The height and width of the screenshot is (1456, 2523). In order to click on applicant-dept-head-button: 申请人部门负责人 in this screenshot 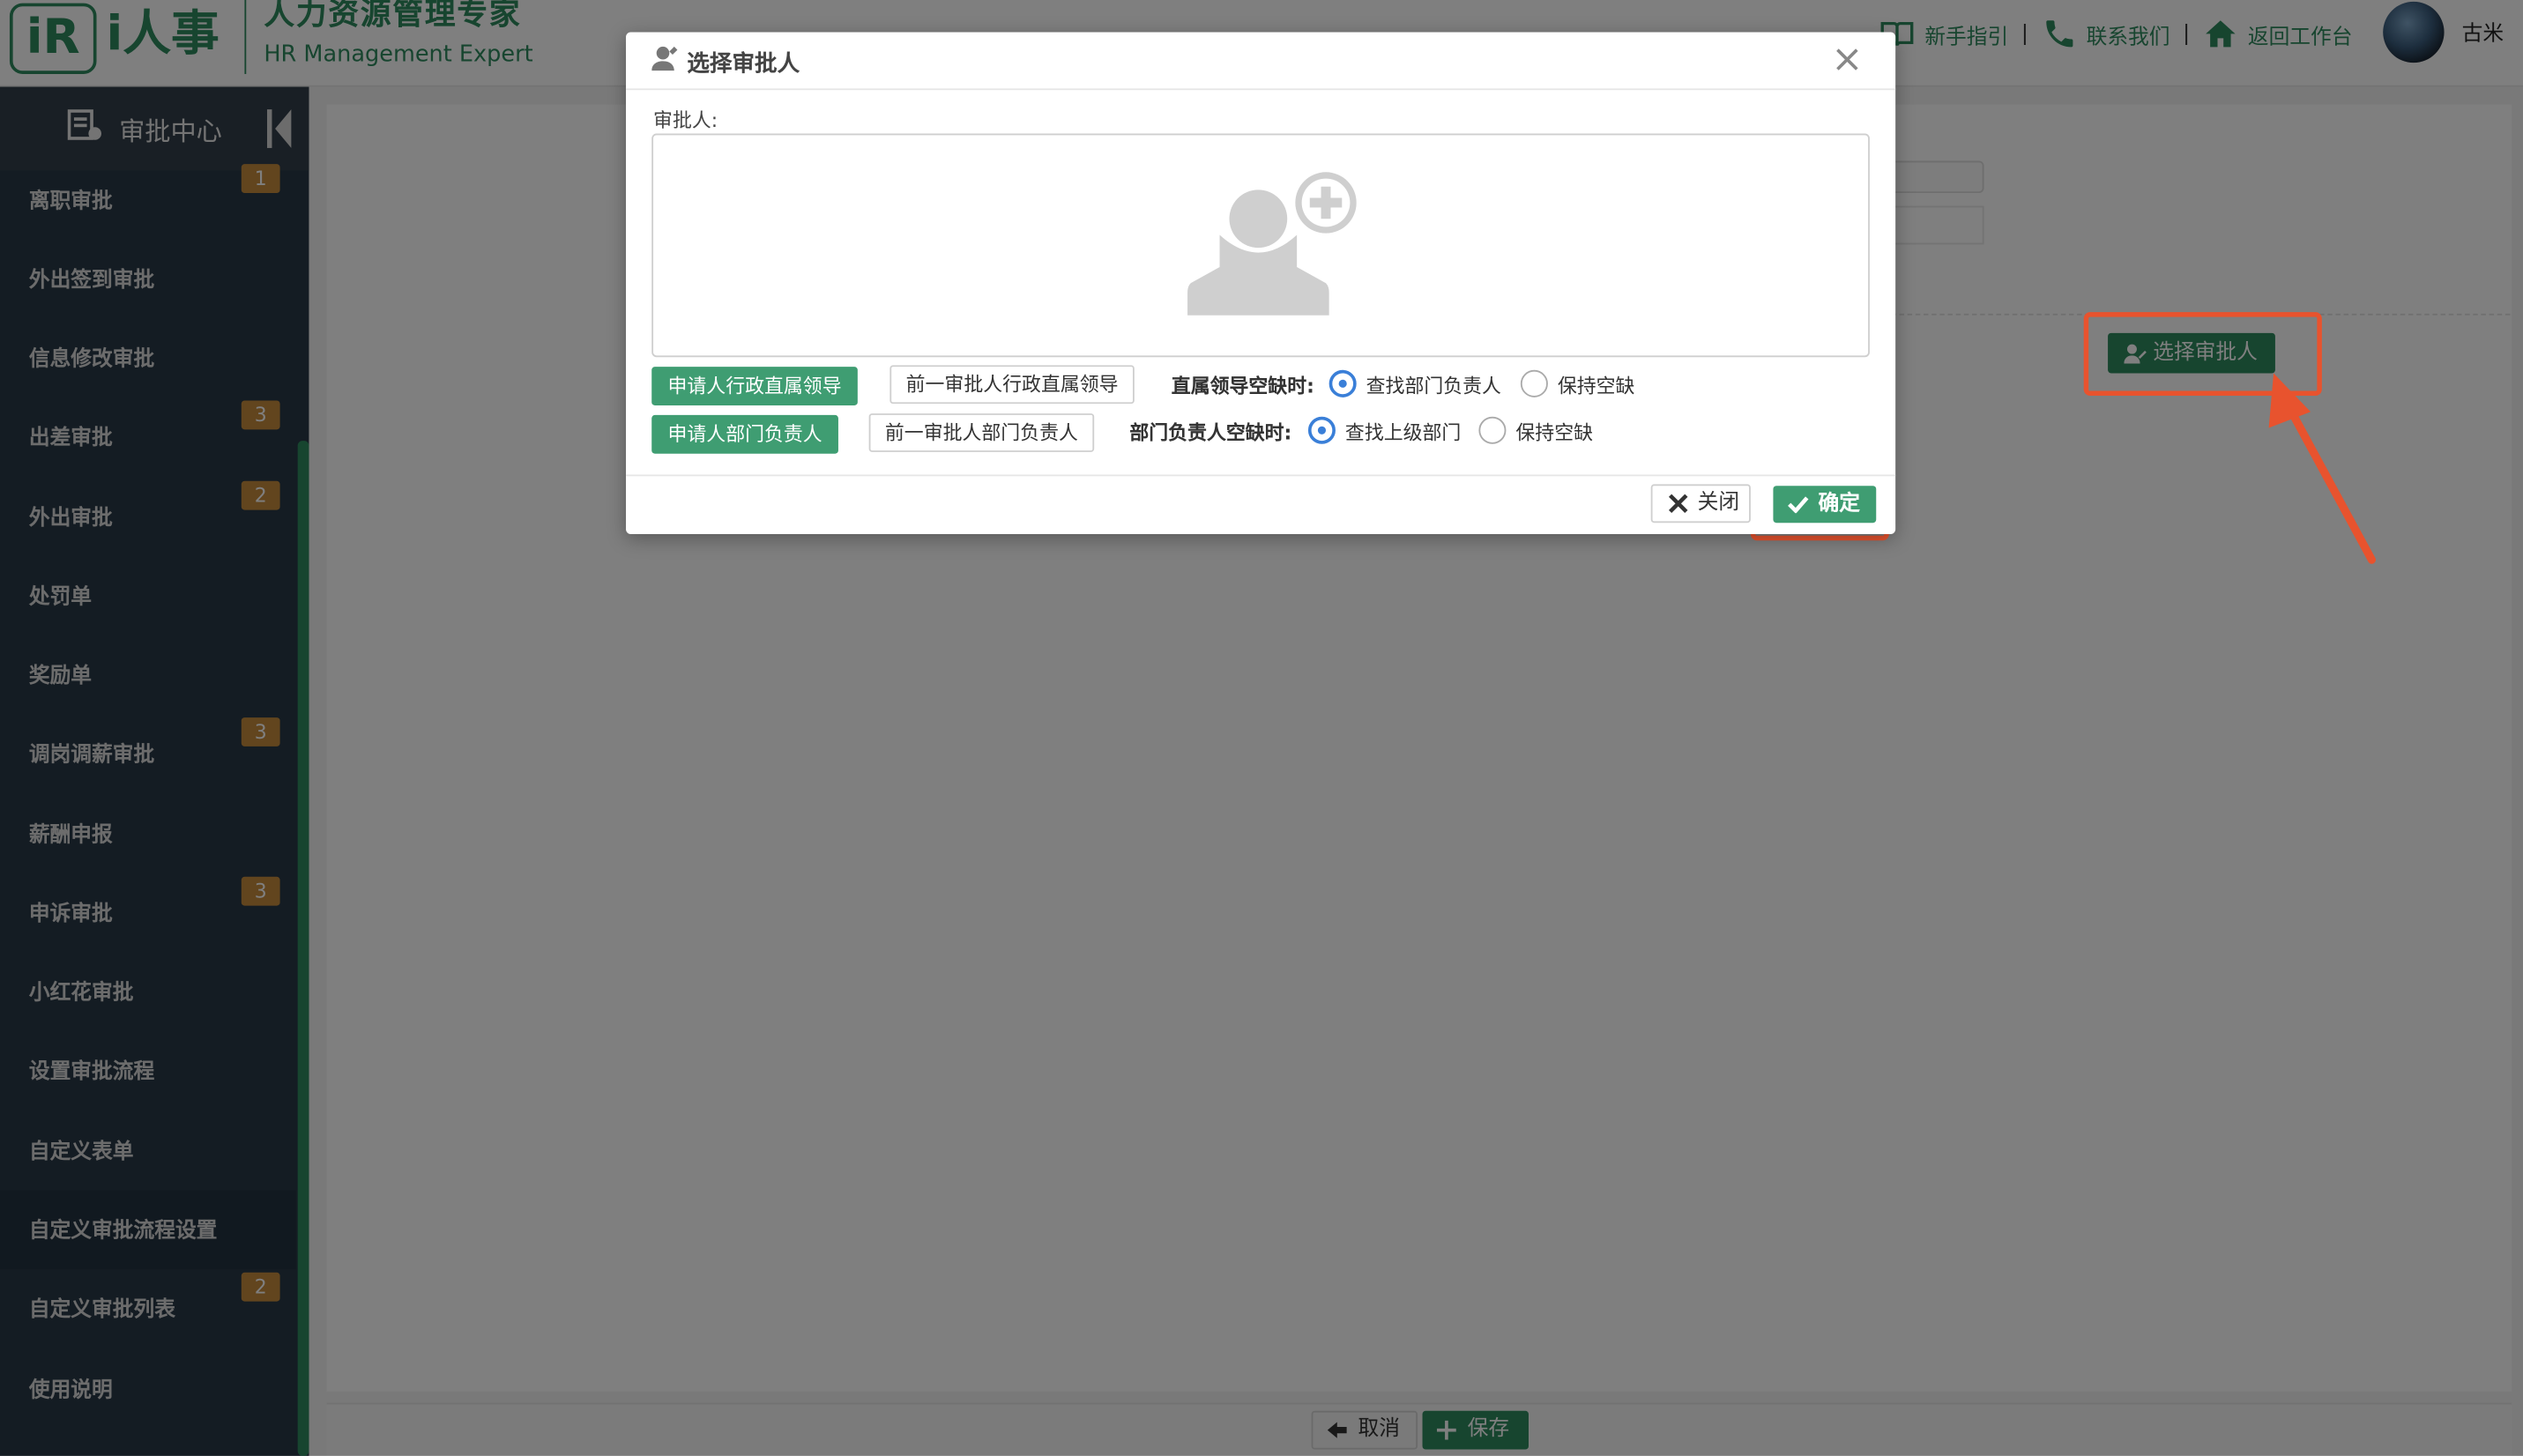, I will do `click(744, 434)`.